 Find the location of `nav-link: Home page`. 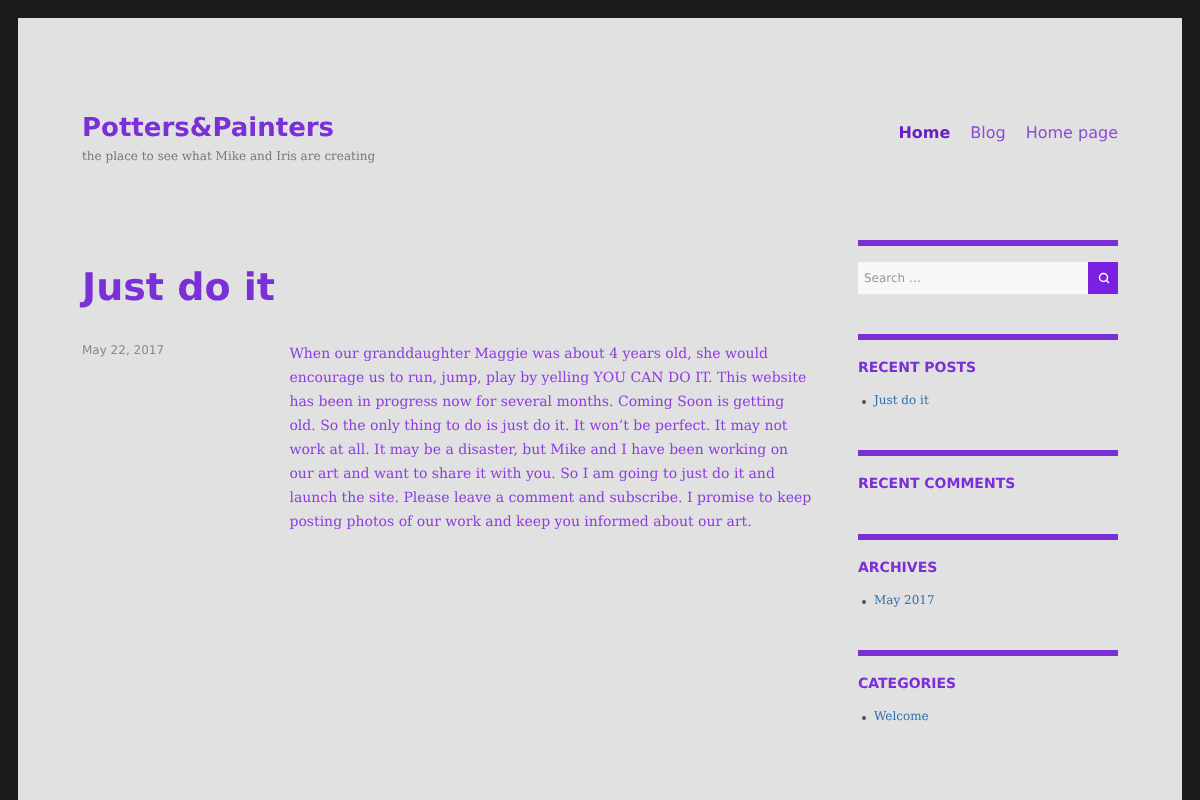

nav-link: Home page is located at coordinates (1071, 134).